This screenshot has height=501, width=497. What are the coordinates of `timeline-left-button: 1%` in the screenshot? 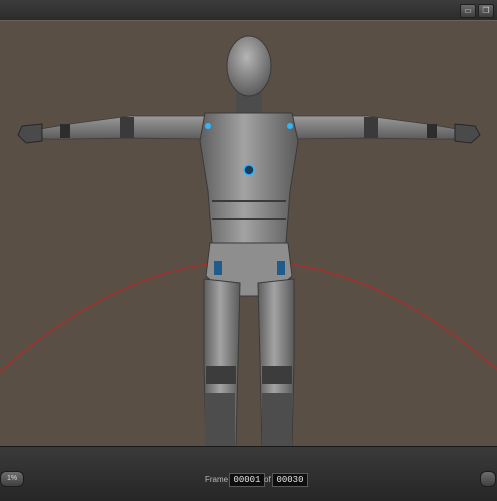 It's located at (12, 479).